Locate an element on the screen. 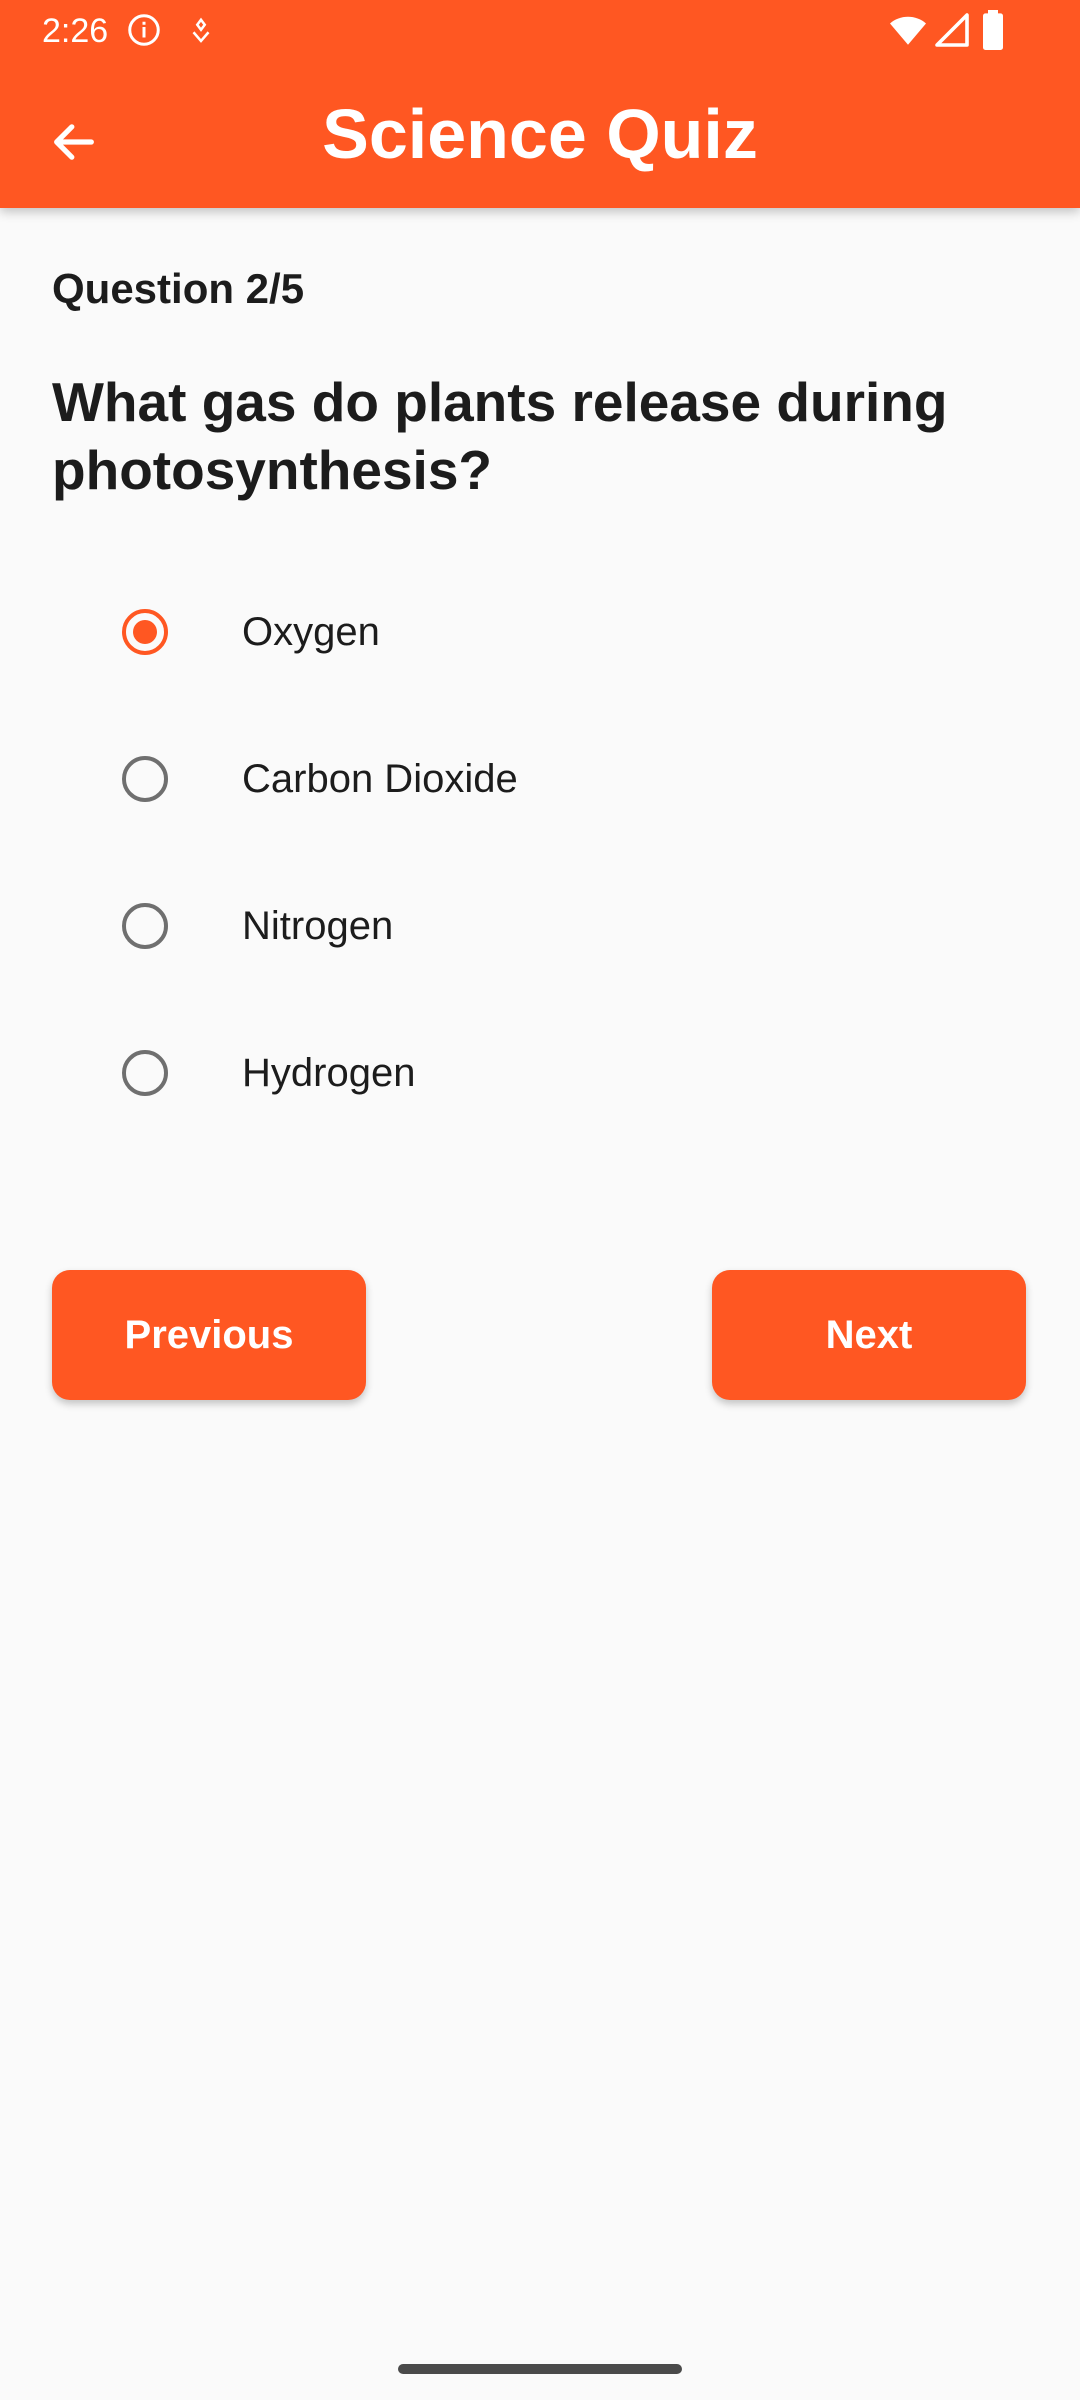 This screenshot has height=2400, width=1080. toolbar: Science Quiz is located at coordinates (540, 135).